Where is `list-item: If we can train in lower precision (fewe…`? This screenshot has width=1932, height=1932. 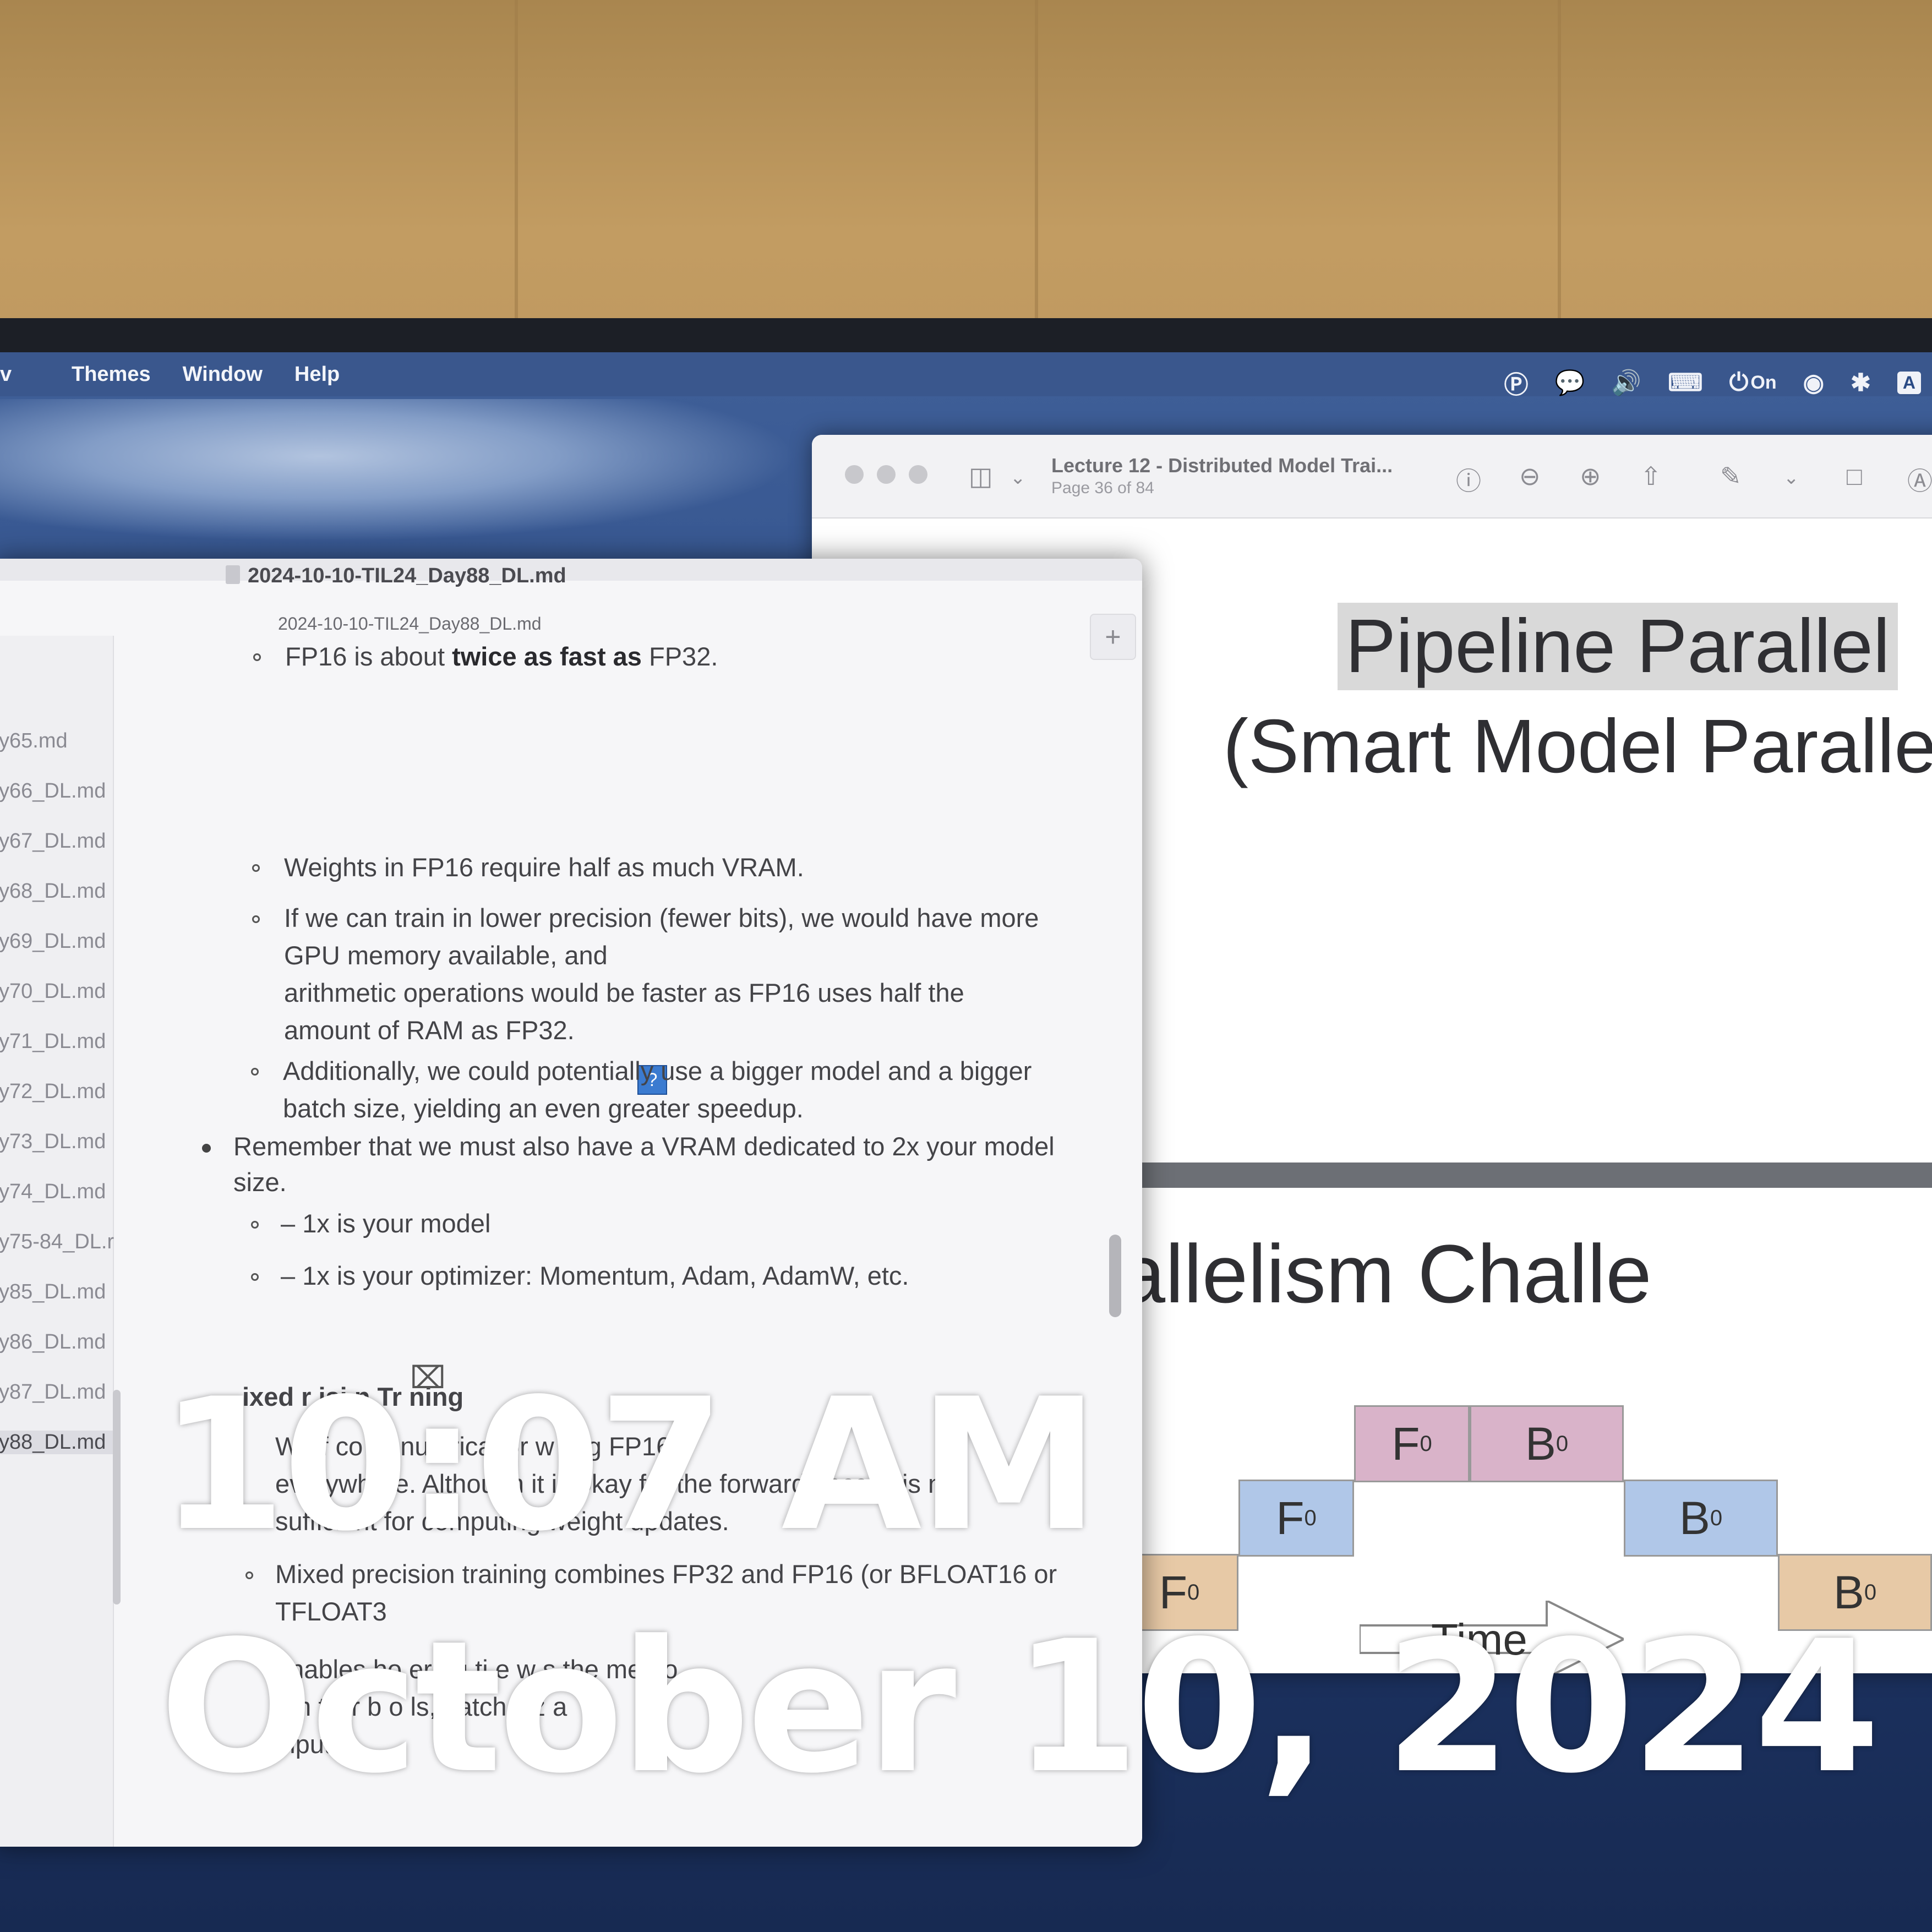 list-item: If we can train in lower precision (fewe… is located at coordinates (661, 918).